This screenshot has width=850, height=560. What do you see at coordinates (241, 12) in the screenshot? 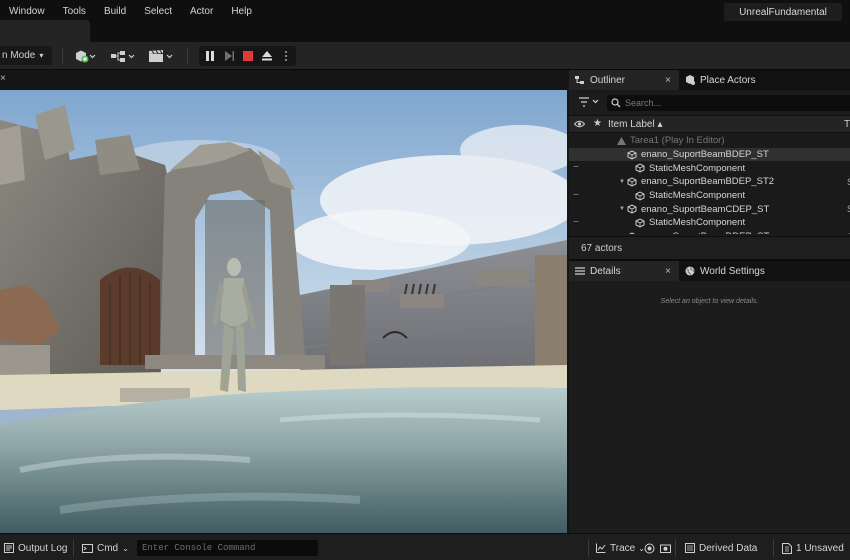
I see `menu-help: Help` at bounding box center [241, 12].